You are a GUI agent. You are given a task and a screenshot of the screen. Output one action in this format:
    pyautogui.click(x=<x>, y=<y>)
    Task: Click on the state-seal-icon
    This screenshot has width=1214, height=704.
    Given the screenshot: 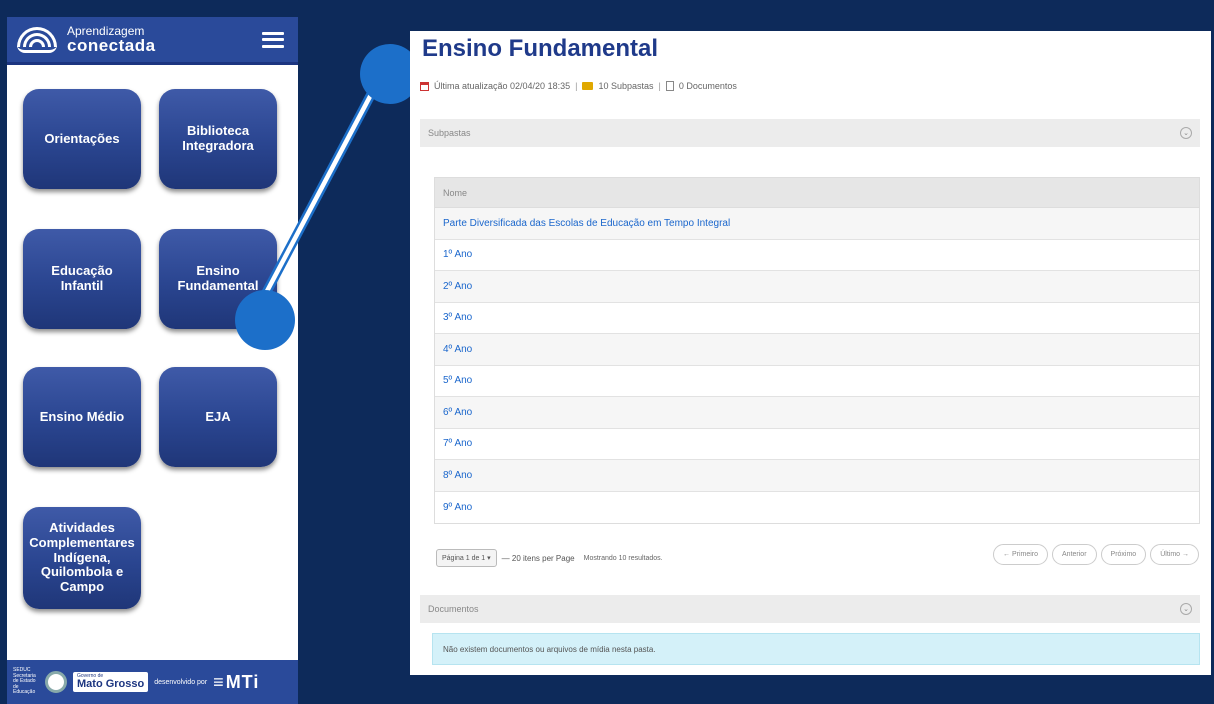 What is the action you would take?
    pyautogui.click(x=56, y=682)
    